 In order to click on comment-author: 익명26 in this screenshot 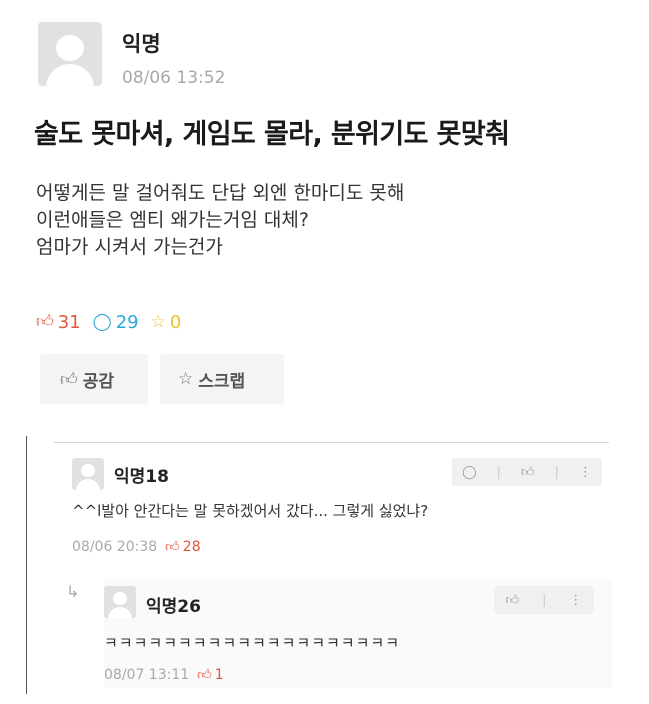, I will do `click(173, 607)`.